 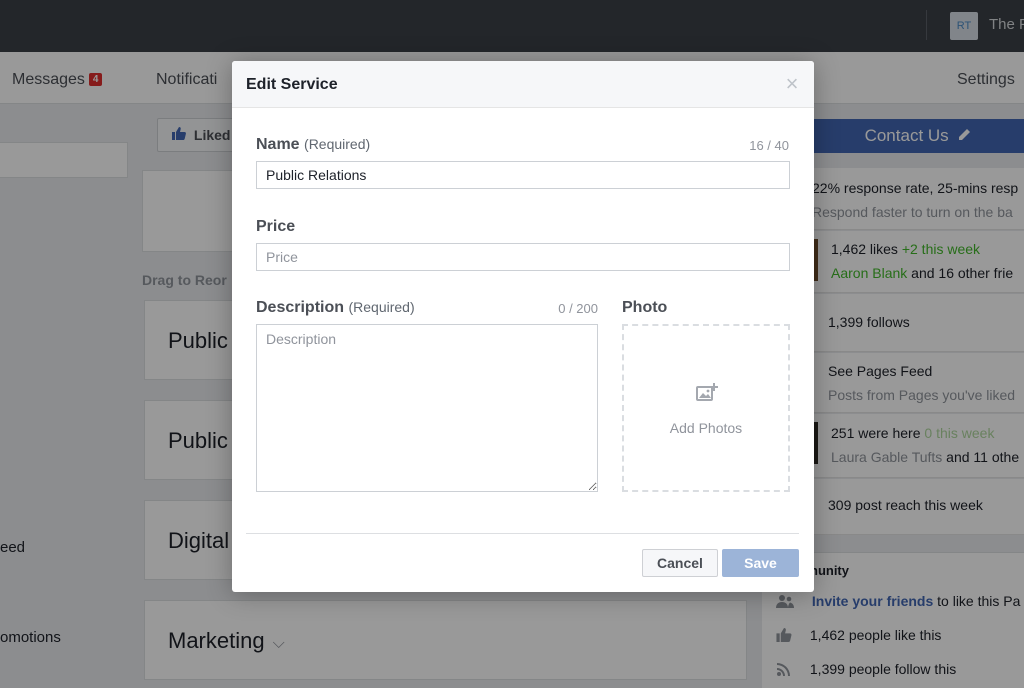 I want to click on name-field-label: Name (Required), so click(x=313, y=145).